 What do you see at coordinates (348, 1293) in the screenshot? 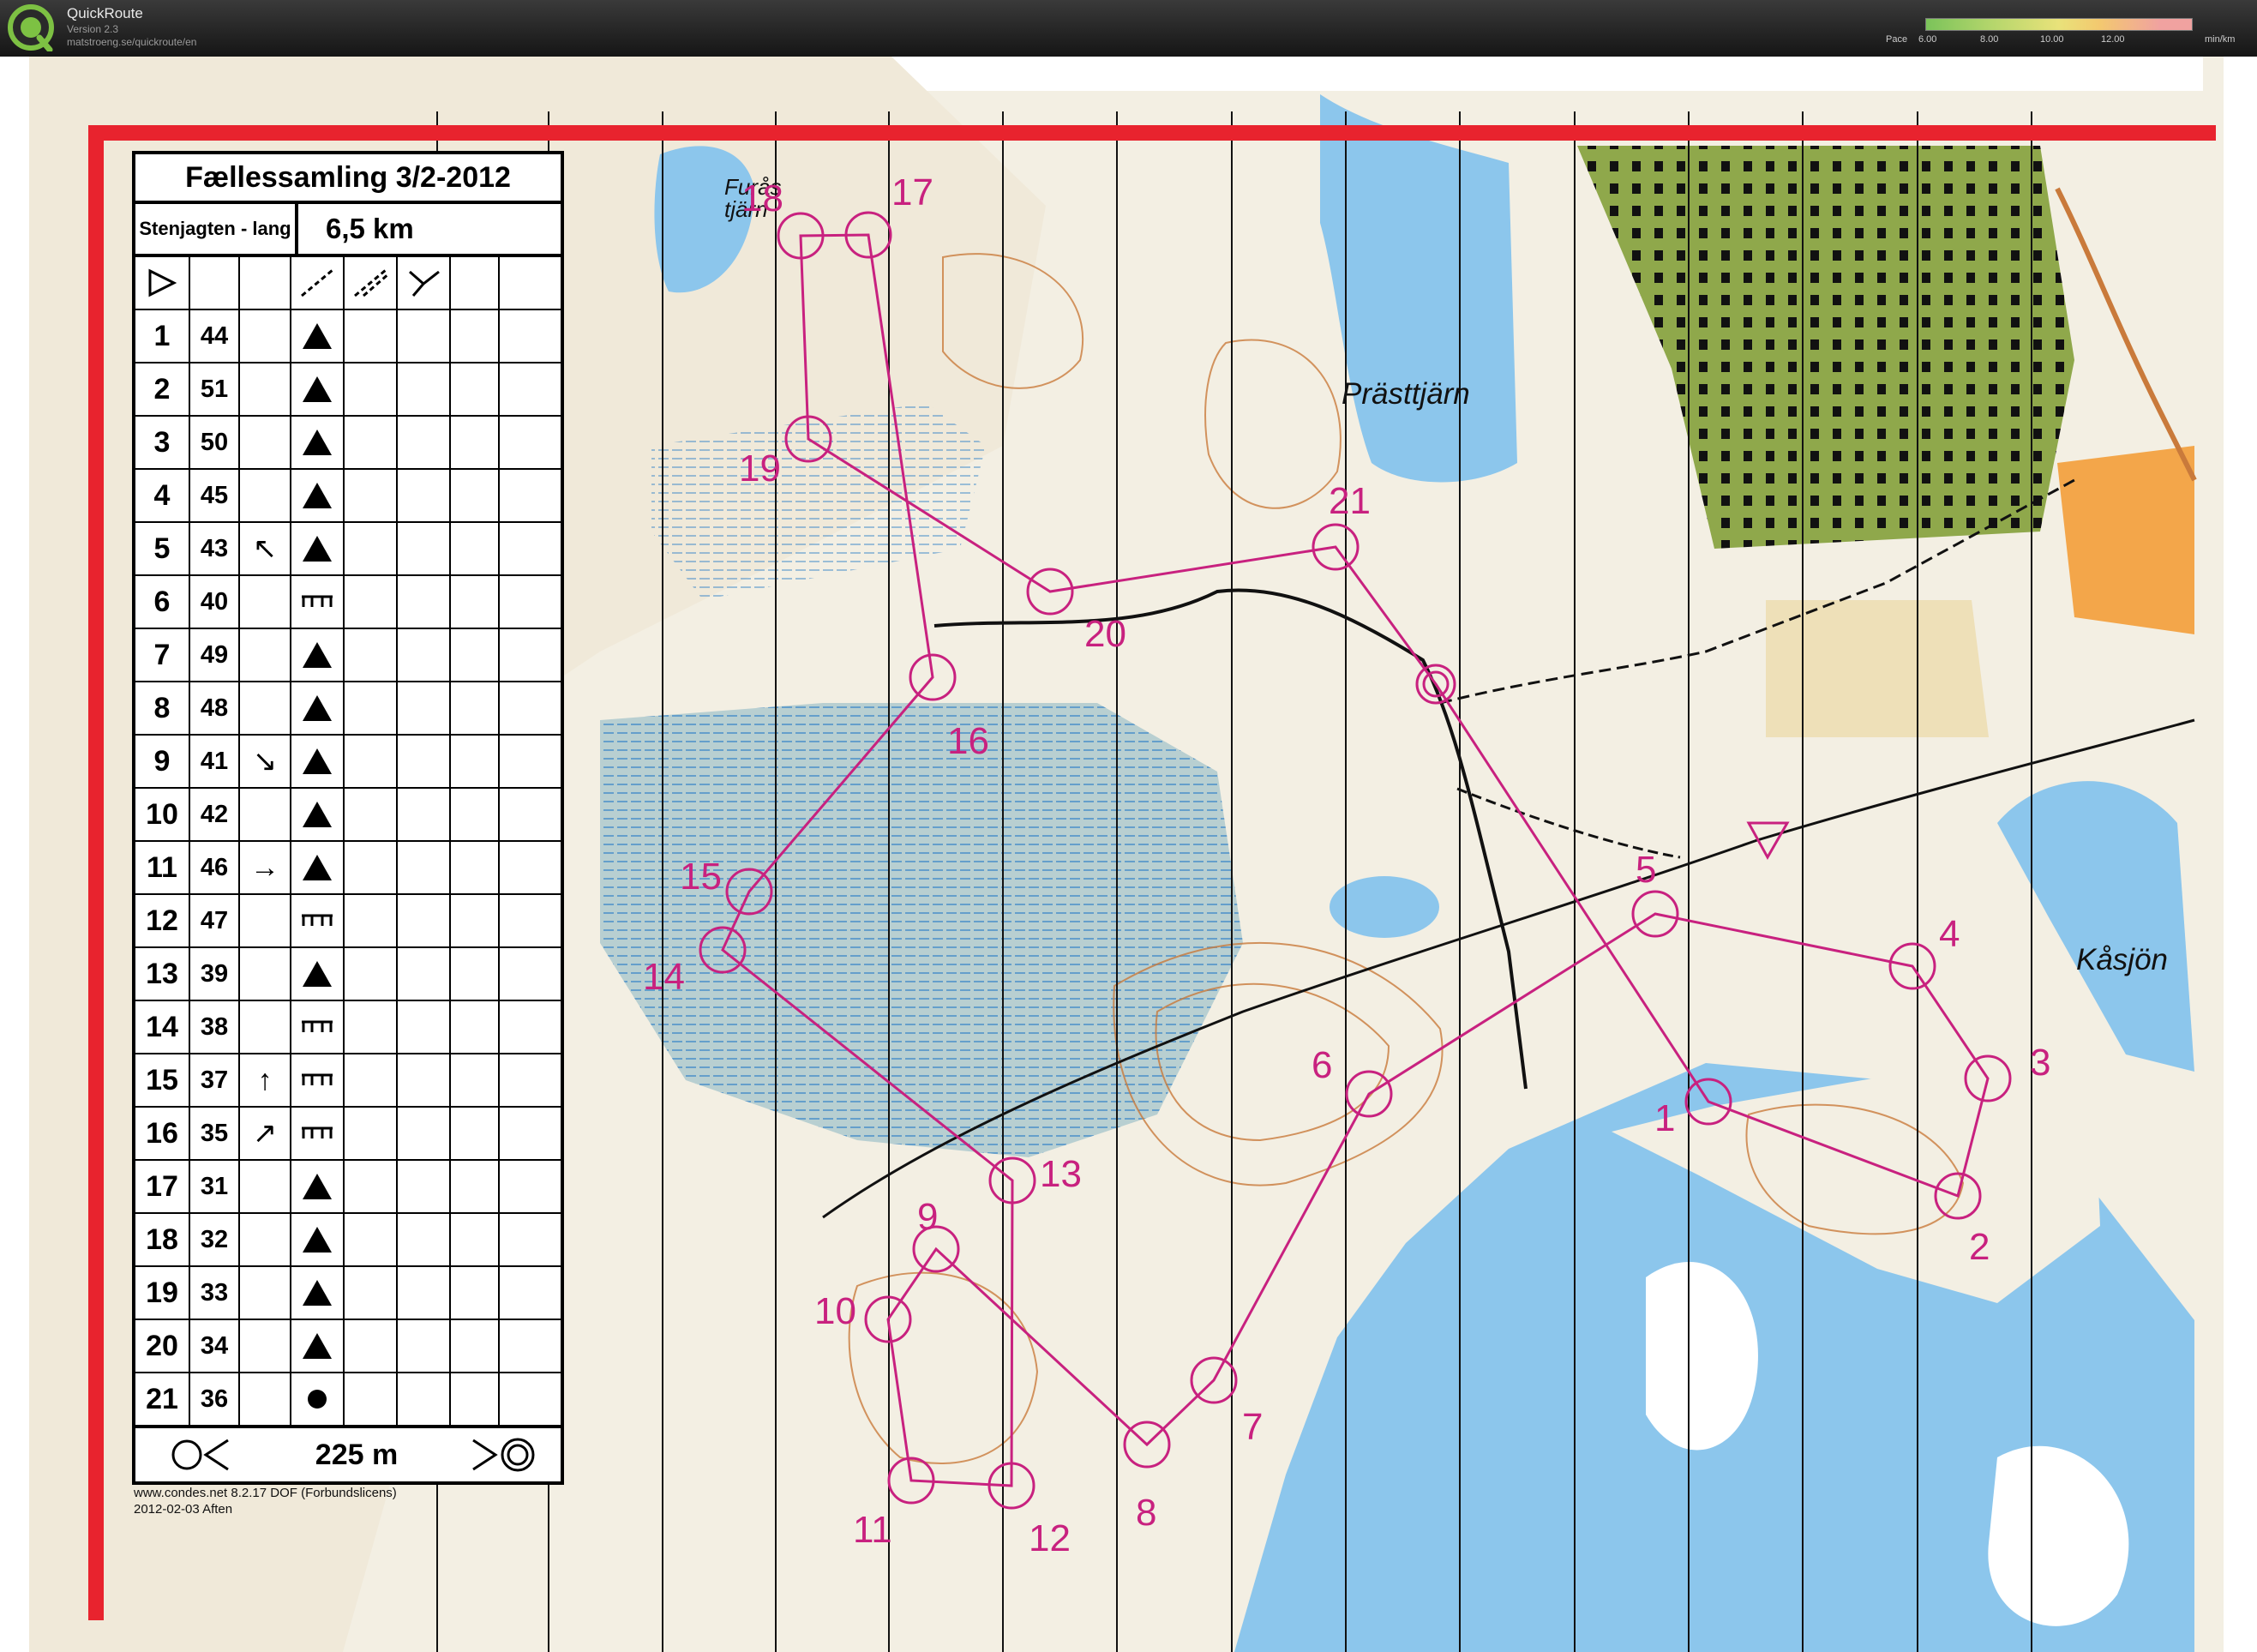
I see `control-row: 19 33` at bounding box center [348, 1293].